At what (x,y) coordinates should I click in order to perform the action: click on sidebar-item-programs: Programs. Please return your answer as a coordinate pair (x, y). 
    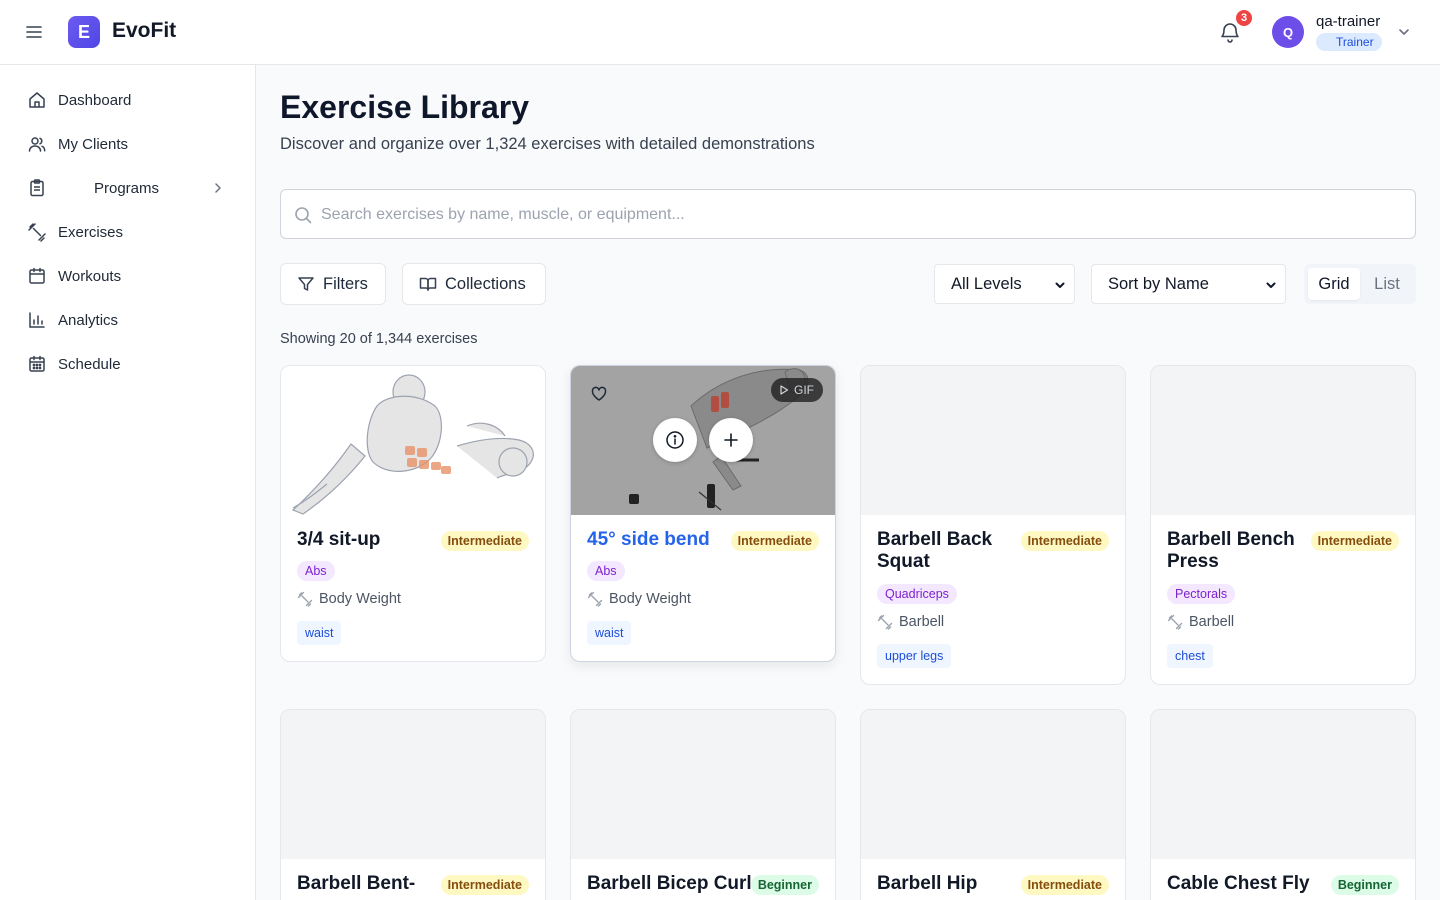
    Looking at the image, I should click on (128, 188).